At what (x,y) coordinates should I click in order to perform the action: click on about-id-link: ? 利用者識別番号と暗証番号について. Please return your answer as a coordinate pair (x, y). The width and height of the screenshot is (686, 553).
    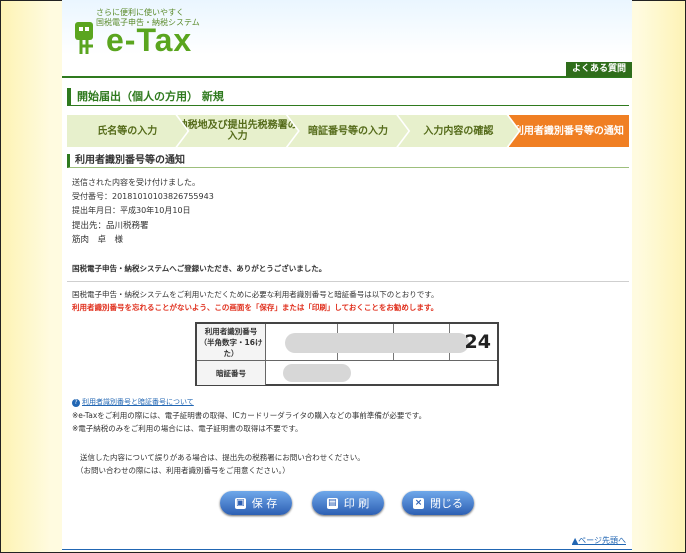
    Looking at the image, I should click on (133, 402).